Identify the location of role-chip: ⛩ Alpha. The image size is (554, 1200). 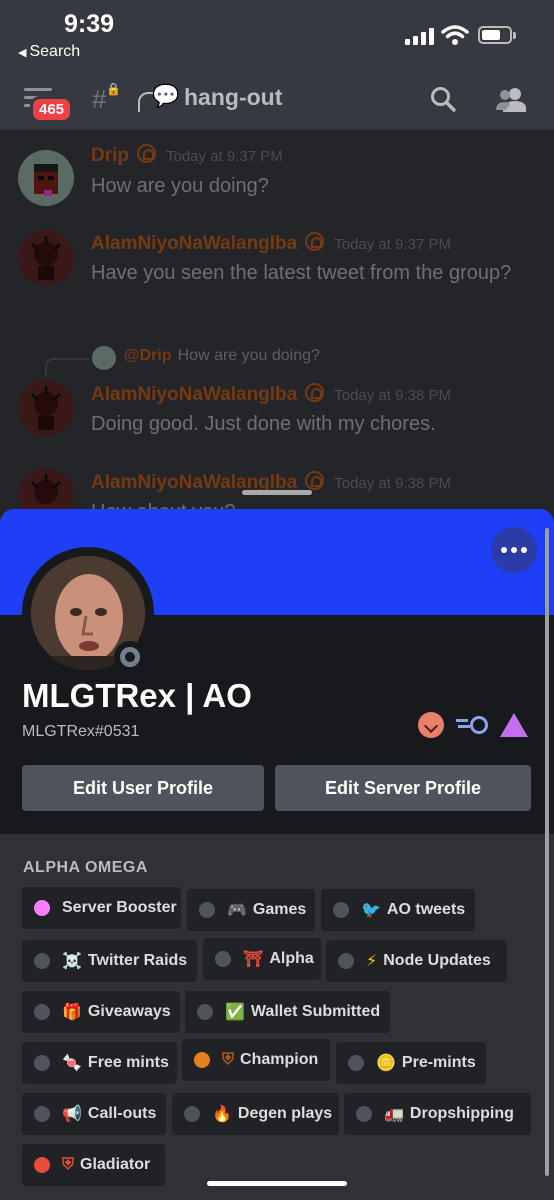
(262, 959).